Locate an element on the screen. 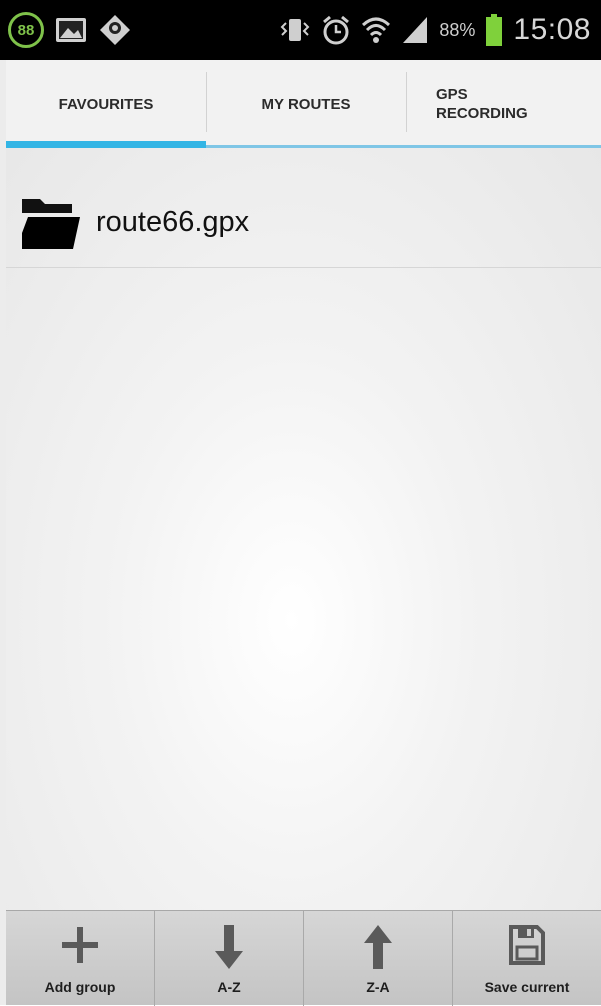 This screenshot has height=1006, width=601. save-current-label: Save current is located at coordinates (527, 987).